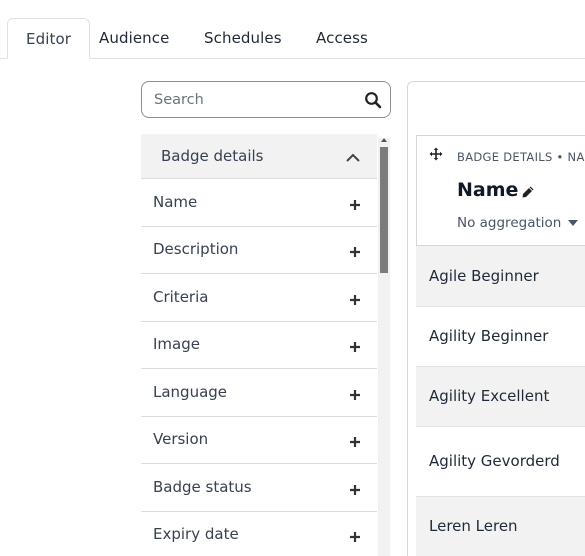  I want to click on field-item-label: Name, so click(175, 202).